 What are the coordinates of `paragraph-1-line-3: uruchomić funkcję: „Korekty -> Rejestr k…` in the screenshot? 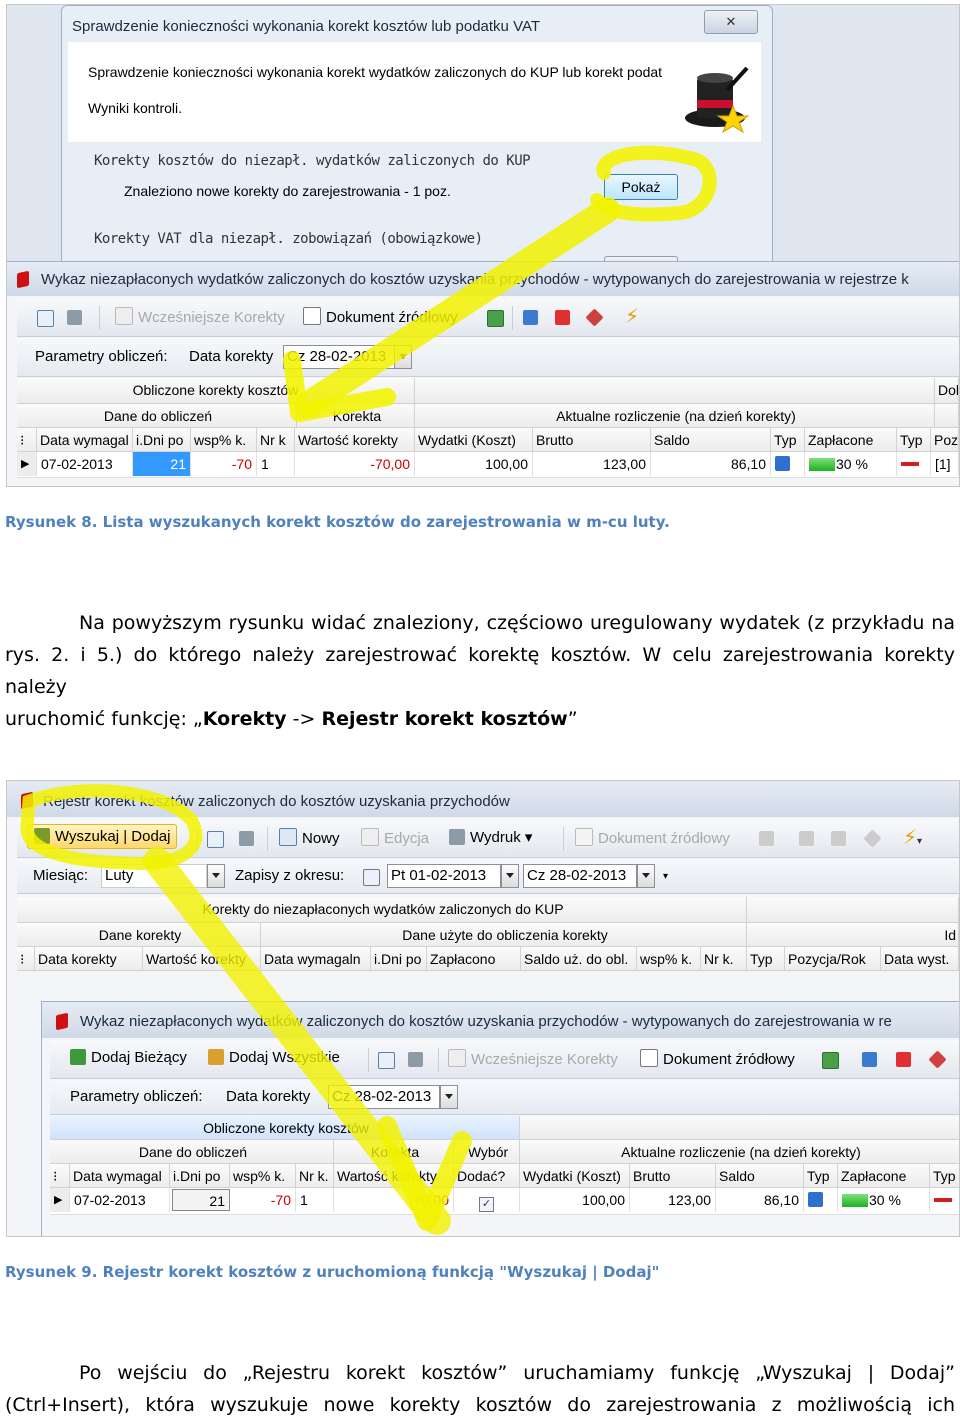 It's located at (291, 719).